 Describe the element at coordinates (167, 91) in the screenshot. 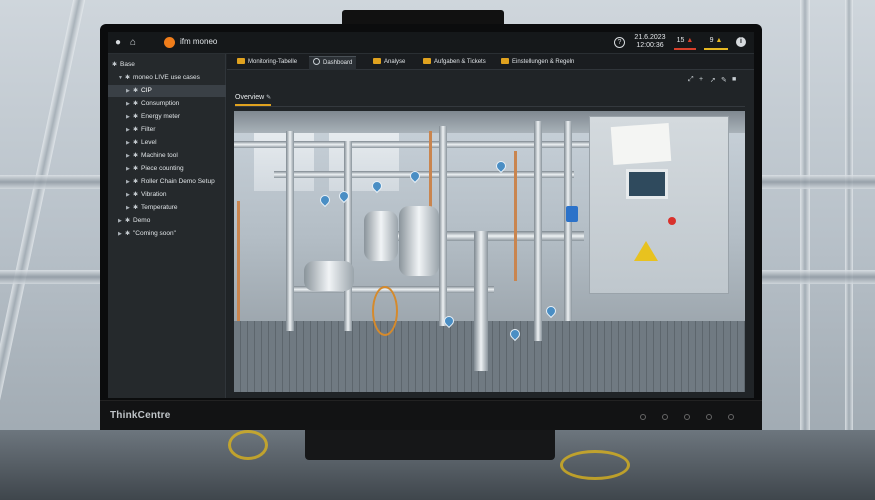

I see `tree-item-cip: ▶ ✱ CIP` at that location.